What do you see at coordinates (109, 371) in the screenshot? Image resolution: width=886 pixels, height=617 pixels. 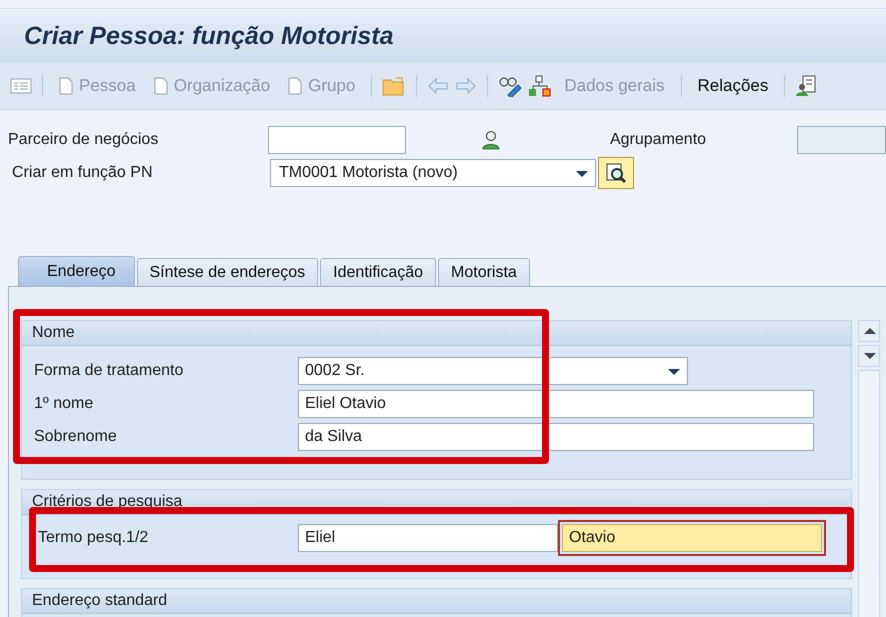 I see `field-label: Forma de tratamento` at bounding box center [109, 371].